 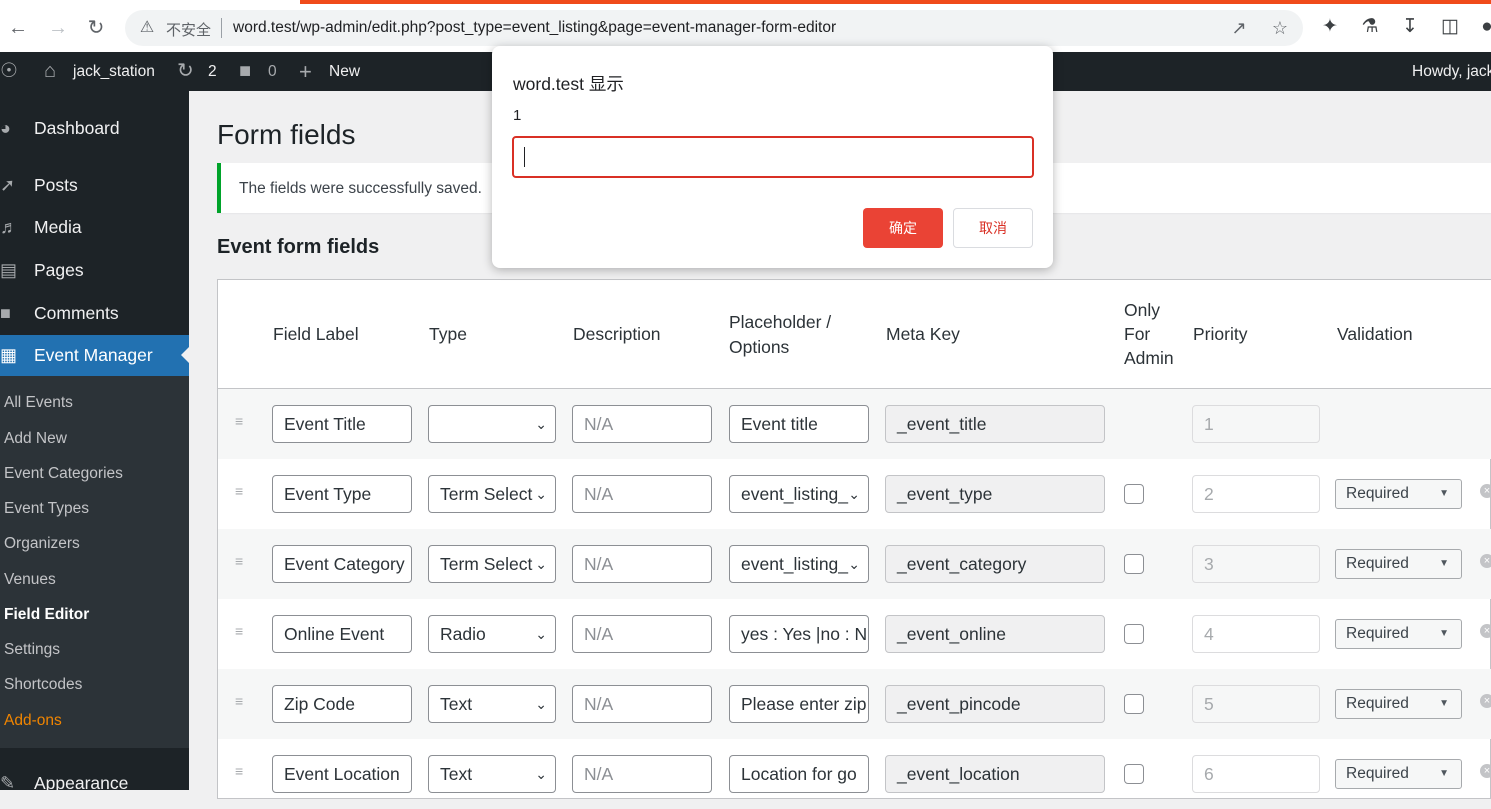 What do you see at coordinates (63, 474) in the screenshot?
I see `submenu-event-categories: Event Categories` at bounding box center [63, 474].